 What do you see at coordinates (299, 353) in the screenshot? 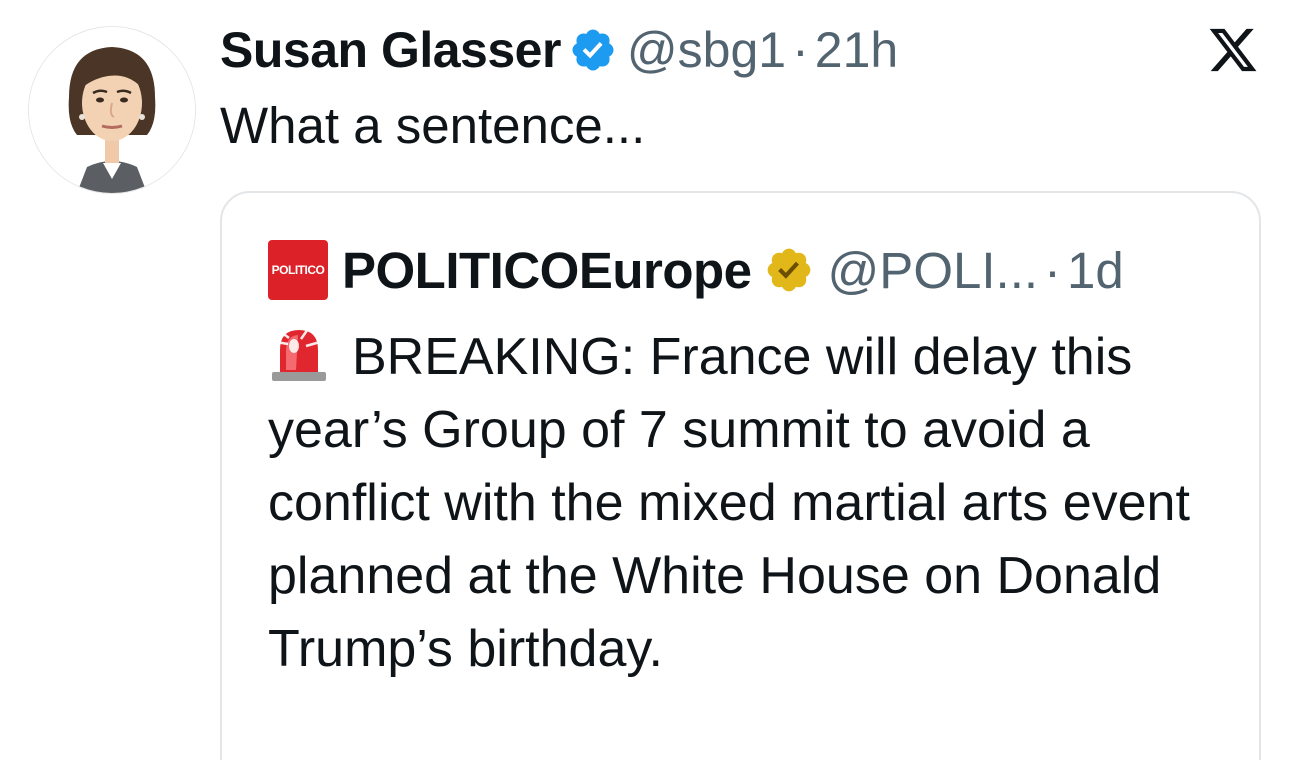
I see `police-siren-icon` at bounding box center [299, 353].